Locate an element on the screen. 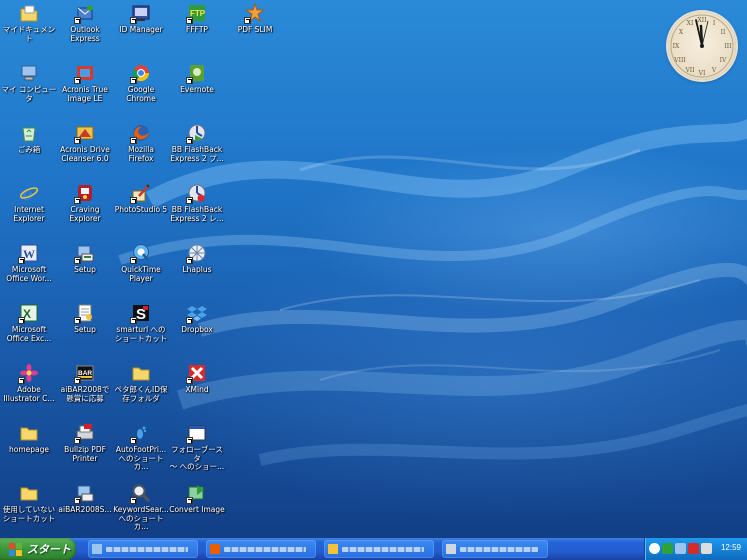 This screenshot has width=747, height=560. google-chrome-icon is located at coordinates (140, 73).